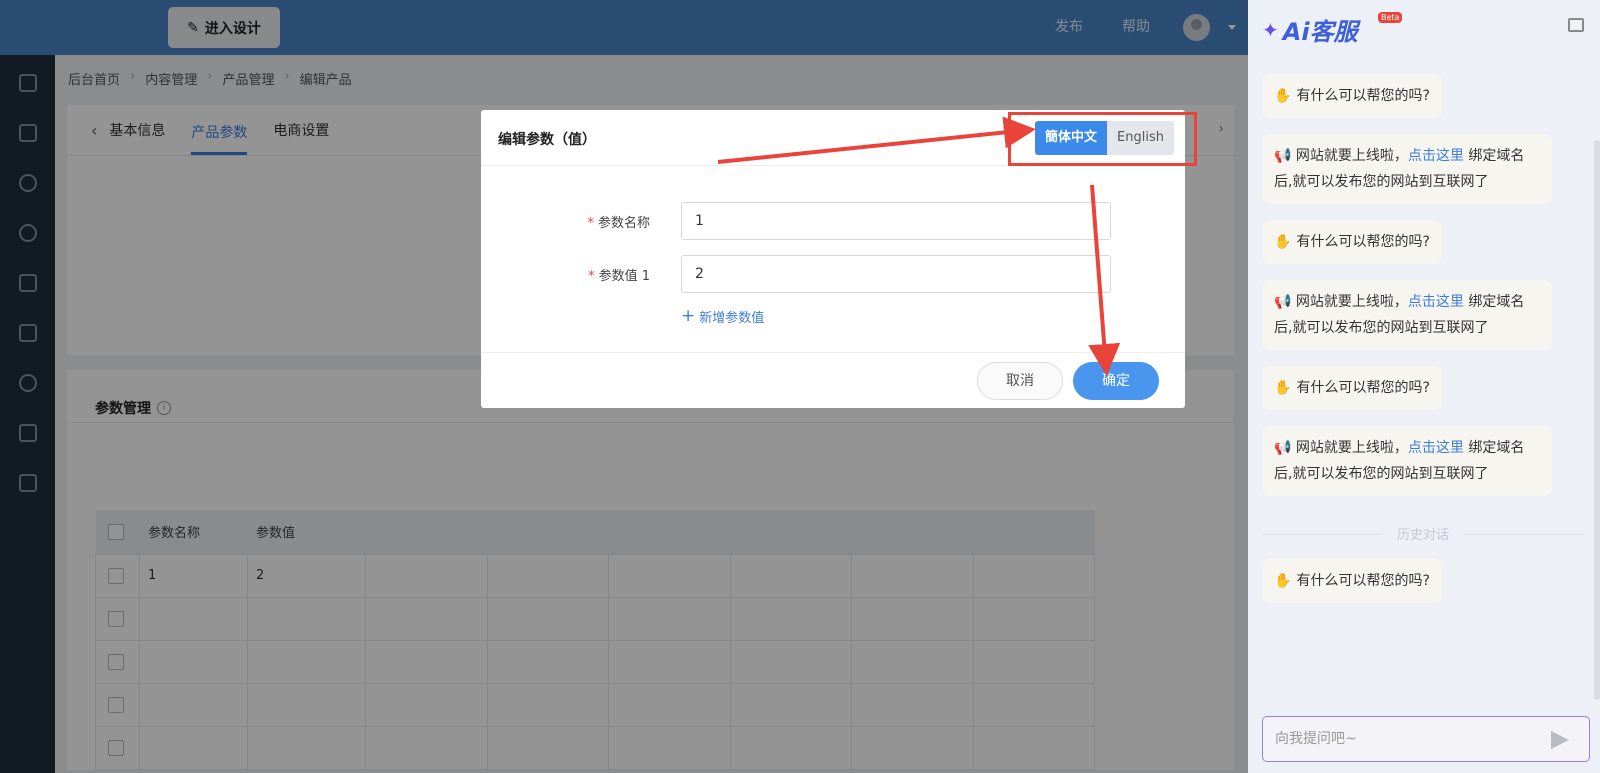  Describe the element at coordinates (1020, 381) in the screenshot. I see `cancel-button: 取消` at that location.